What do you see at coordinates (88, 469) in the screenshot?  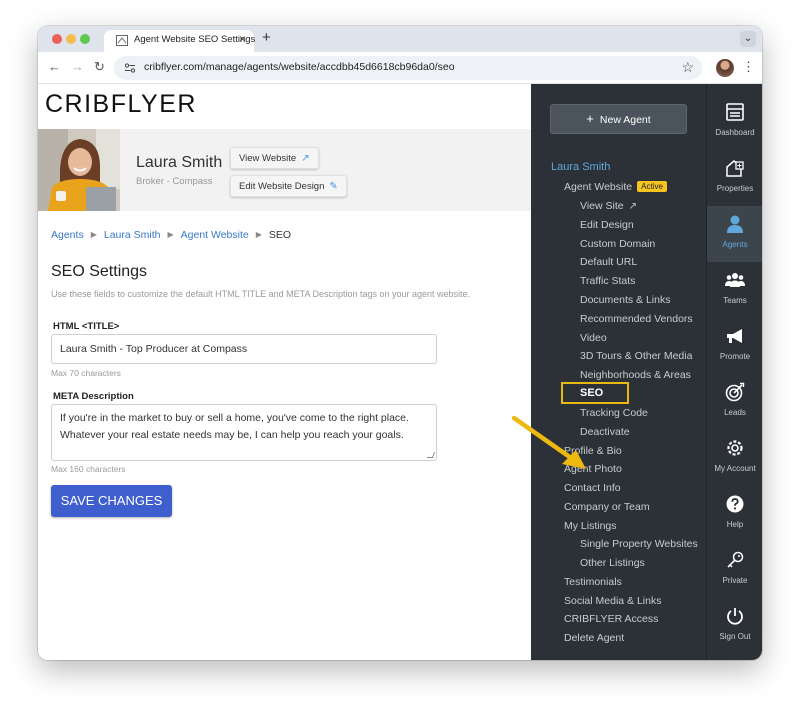 I see `meta-description-hint: Max 160 characters` at bounding box center [88, 469].